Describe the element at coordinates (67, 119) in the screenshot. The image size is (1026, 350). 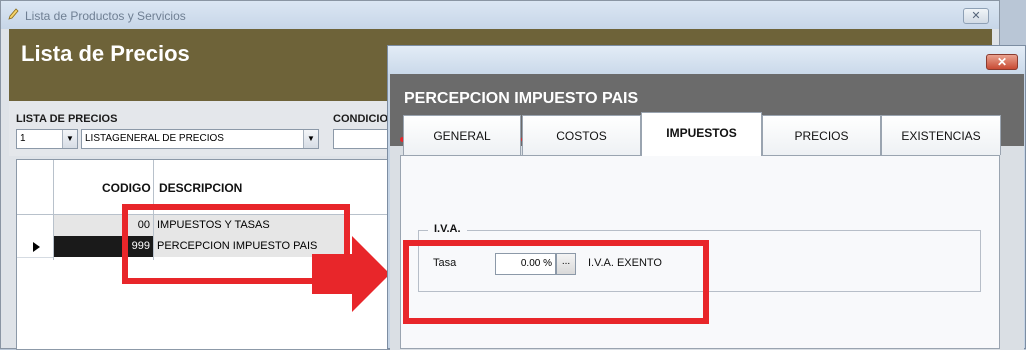
I see `price-list-label: LISTA DE PRECIOS` at that location.